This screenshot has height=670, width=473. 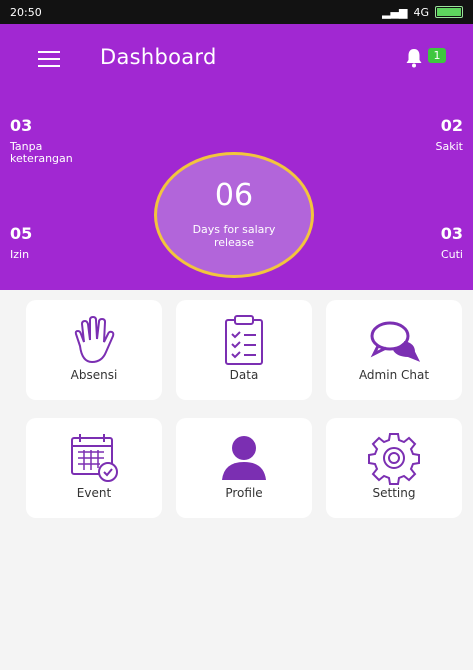 I want to click on salary-caption: Days for salary release, so click(x=234, y=236).